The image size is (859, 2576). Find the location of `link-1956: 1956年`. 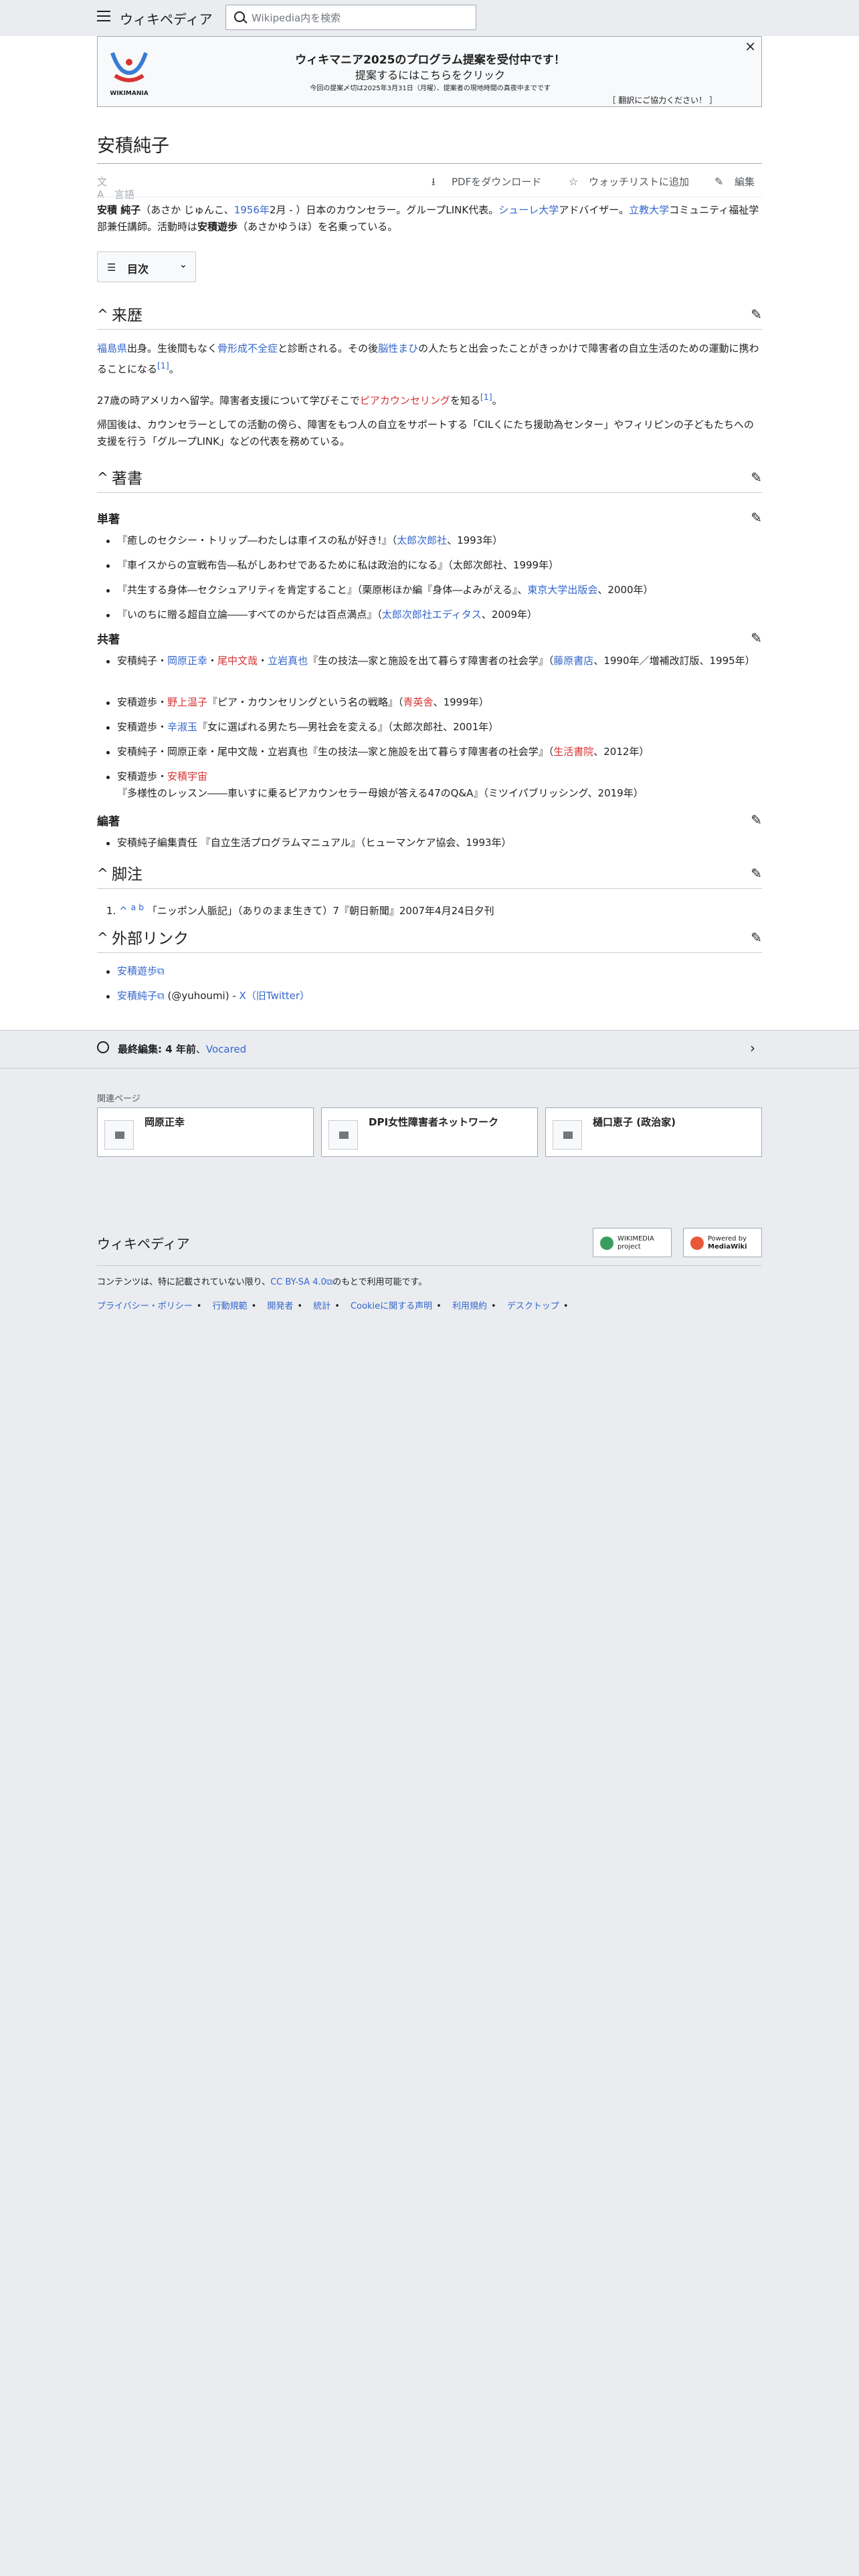

link-1956: 1956年 is located at coordinates (252, 210).